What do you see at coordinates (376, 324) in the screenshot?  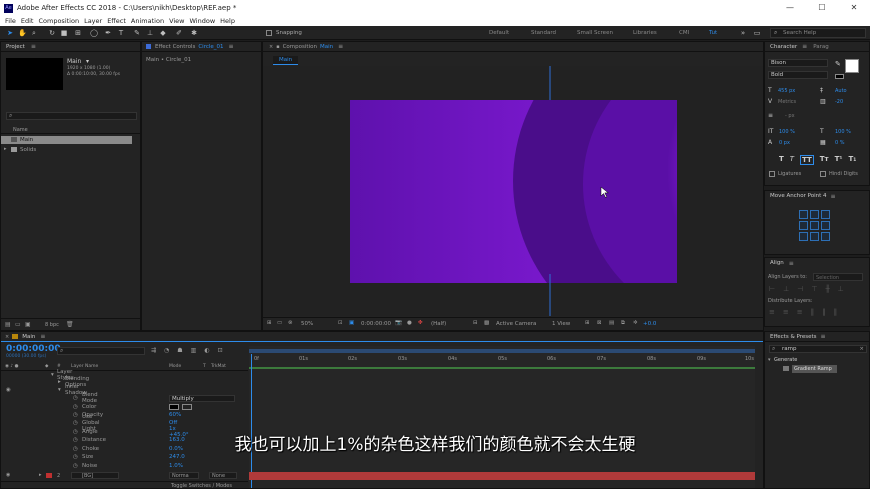 I see `current-time: 0:00:00:00` at bounding box center [376, 324].